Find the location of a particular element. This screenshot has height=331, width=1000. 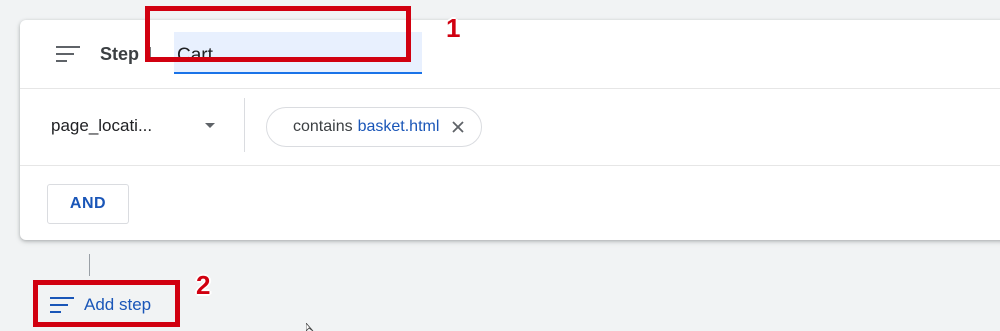

filter-chip: contains basket.html is located at coordinates (374, 127).